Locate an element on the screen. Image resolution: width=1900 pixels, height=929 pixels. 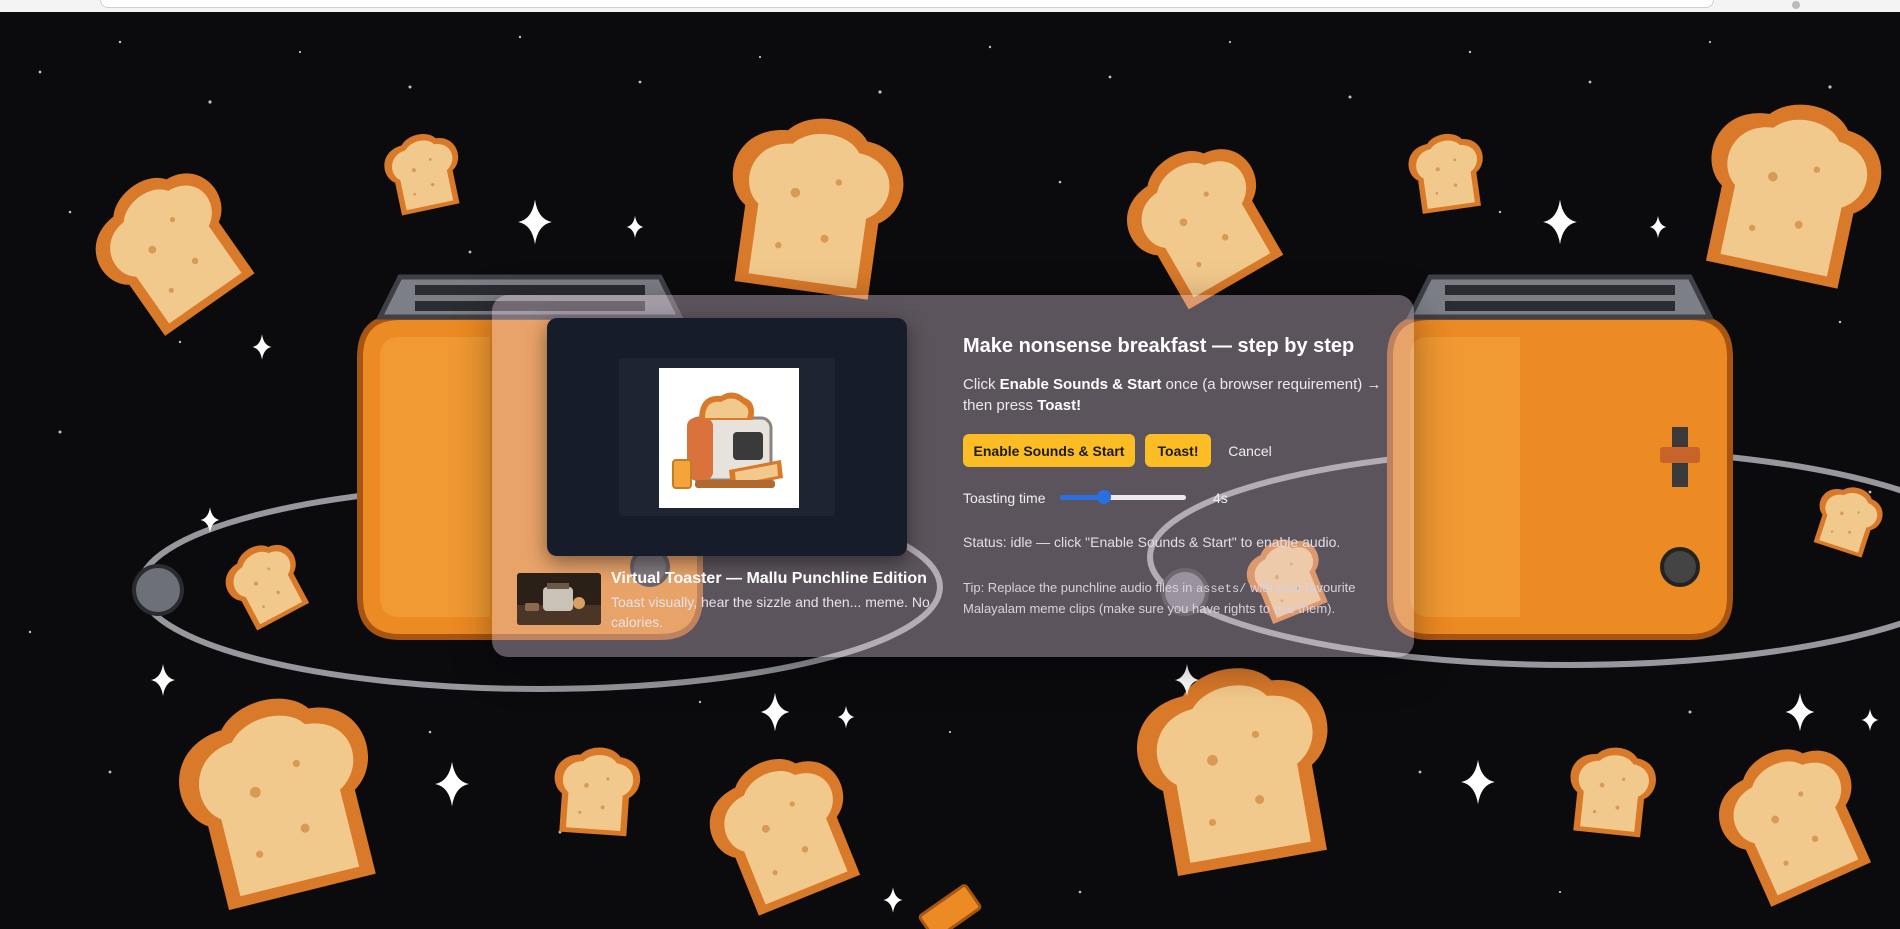
toasting-time-slider is located at coordinates (1123, 497).